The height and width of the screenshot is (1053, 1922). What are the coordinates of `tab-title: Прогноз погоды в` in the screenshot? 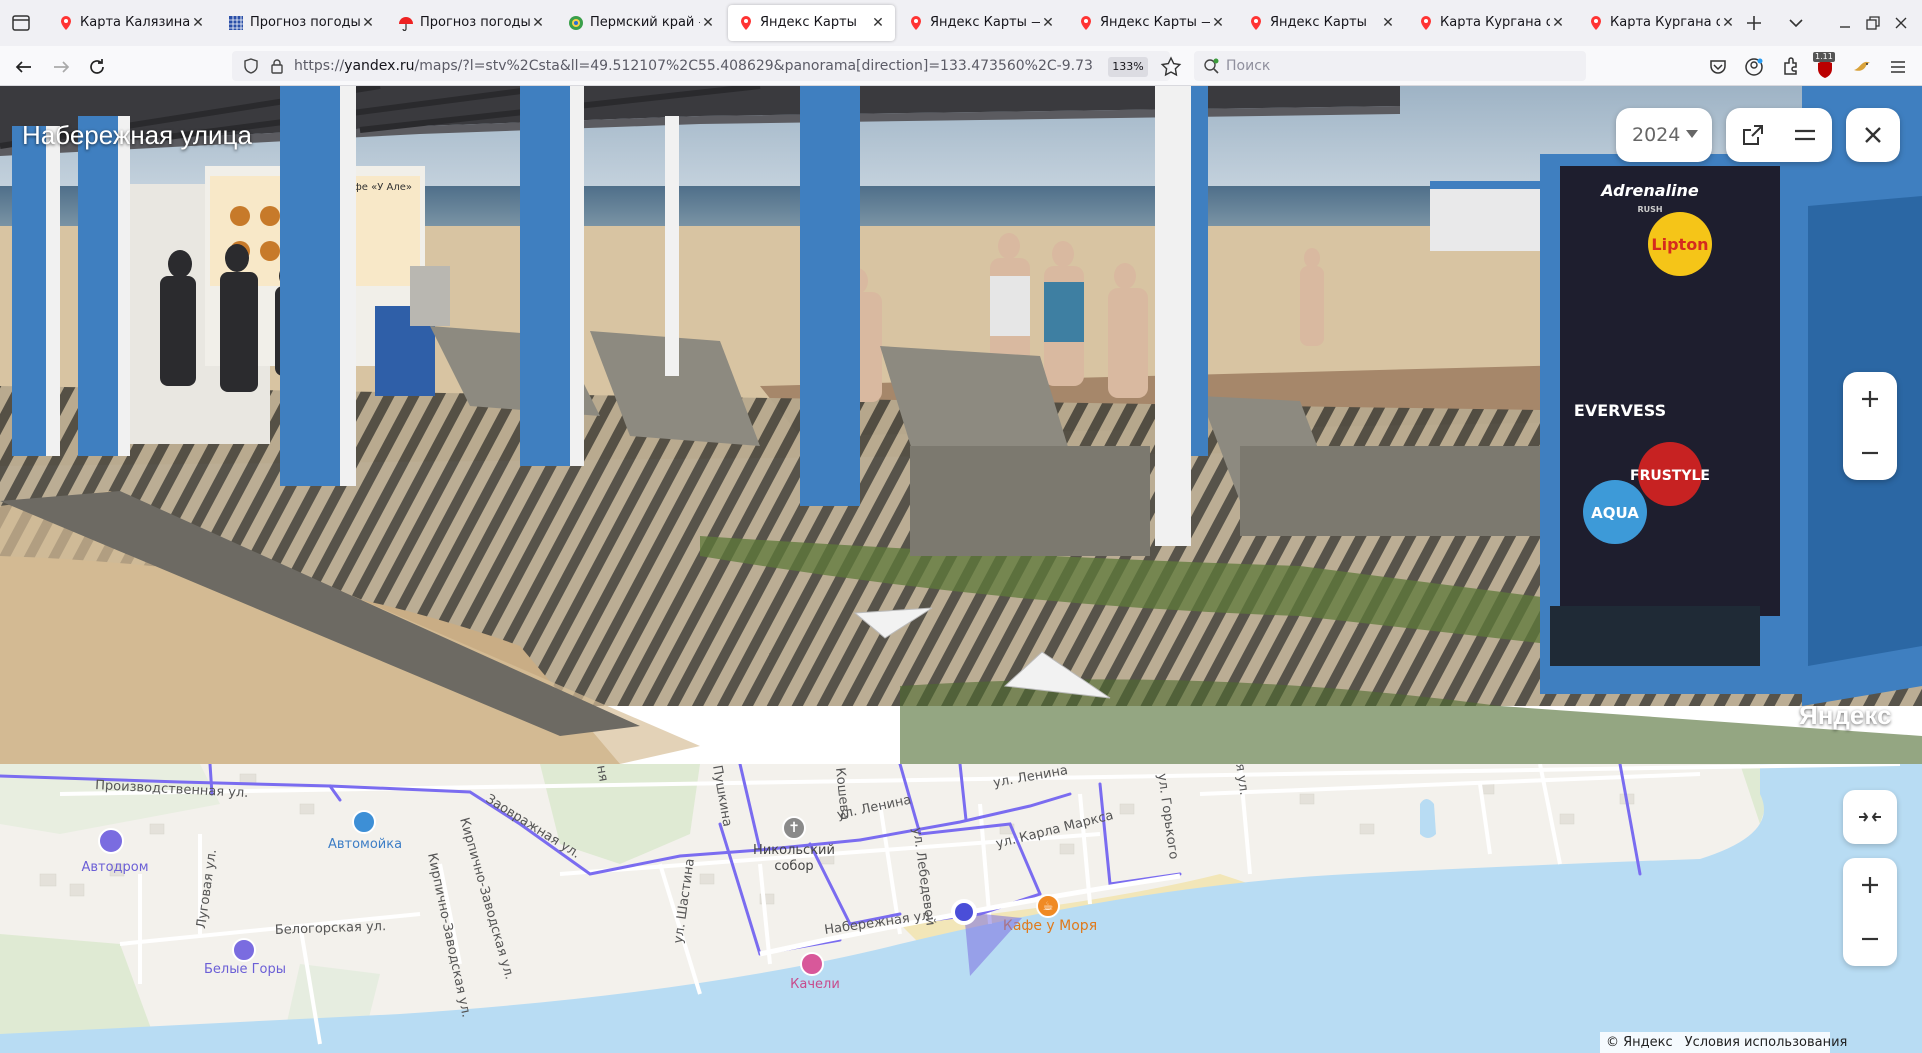 It's located at (475, 22).